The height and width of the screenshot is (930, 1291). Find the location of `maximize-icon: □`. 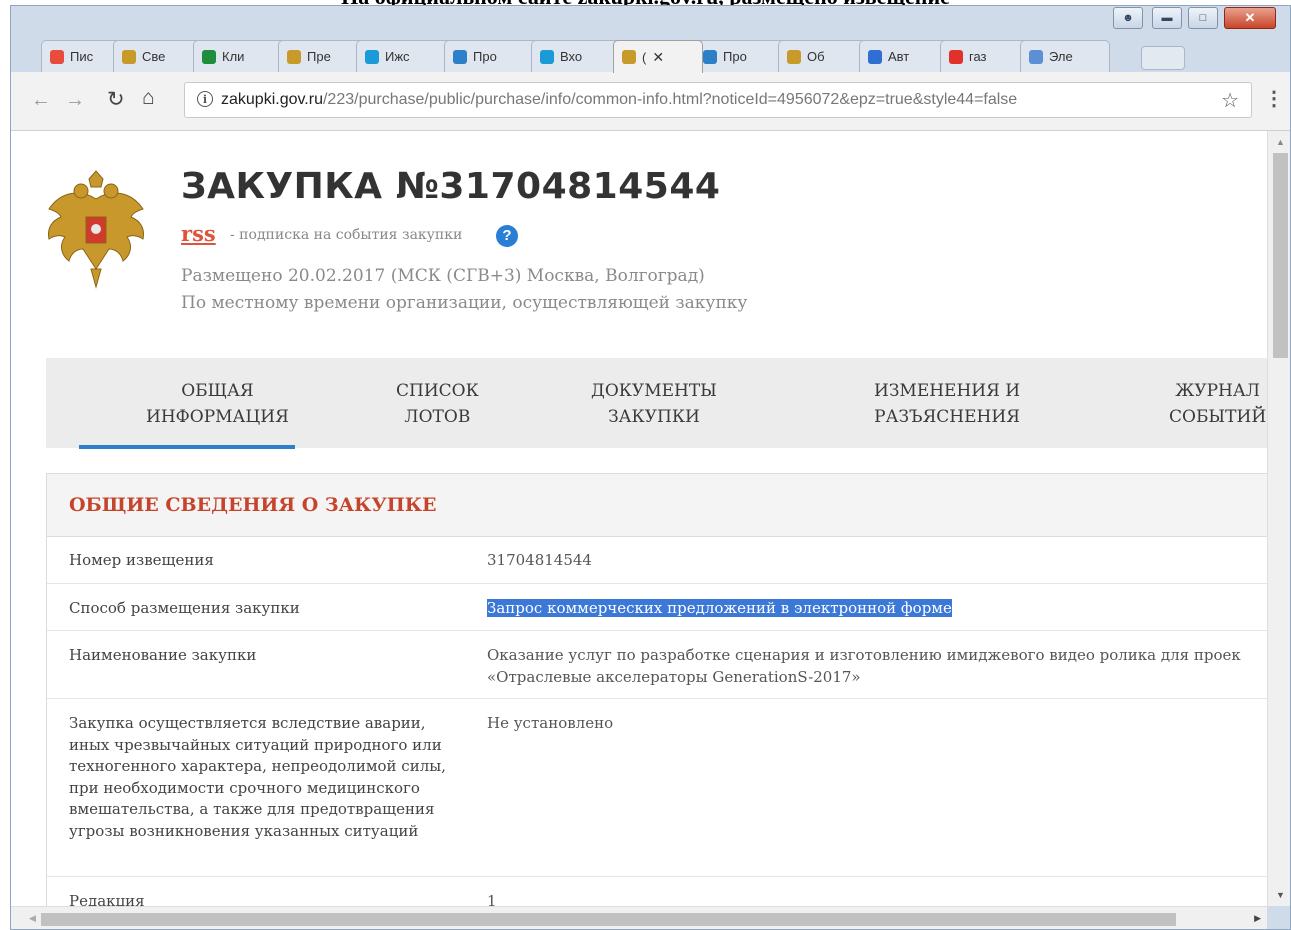

maximize-icon: □ is located at coordinates (1203, 18).